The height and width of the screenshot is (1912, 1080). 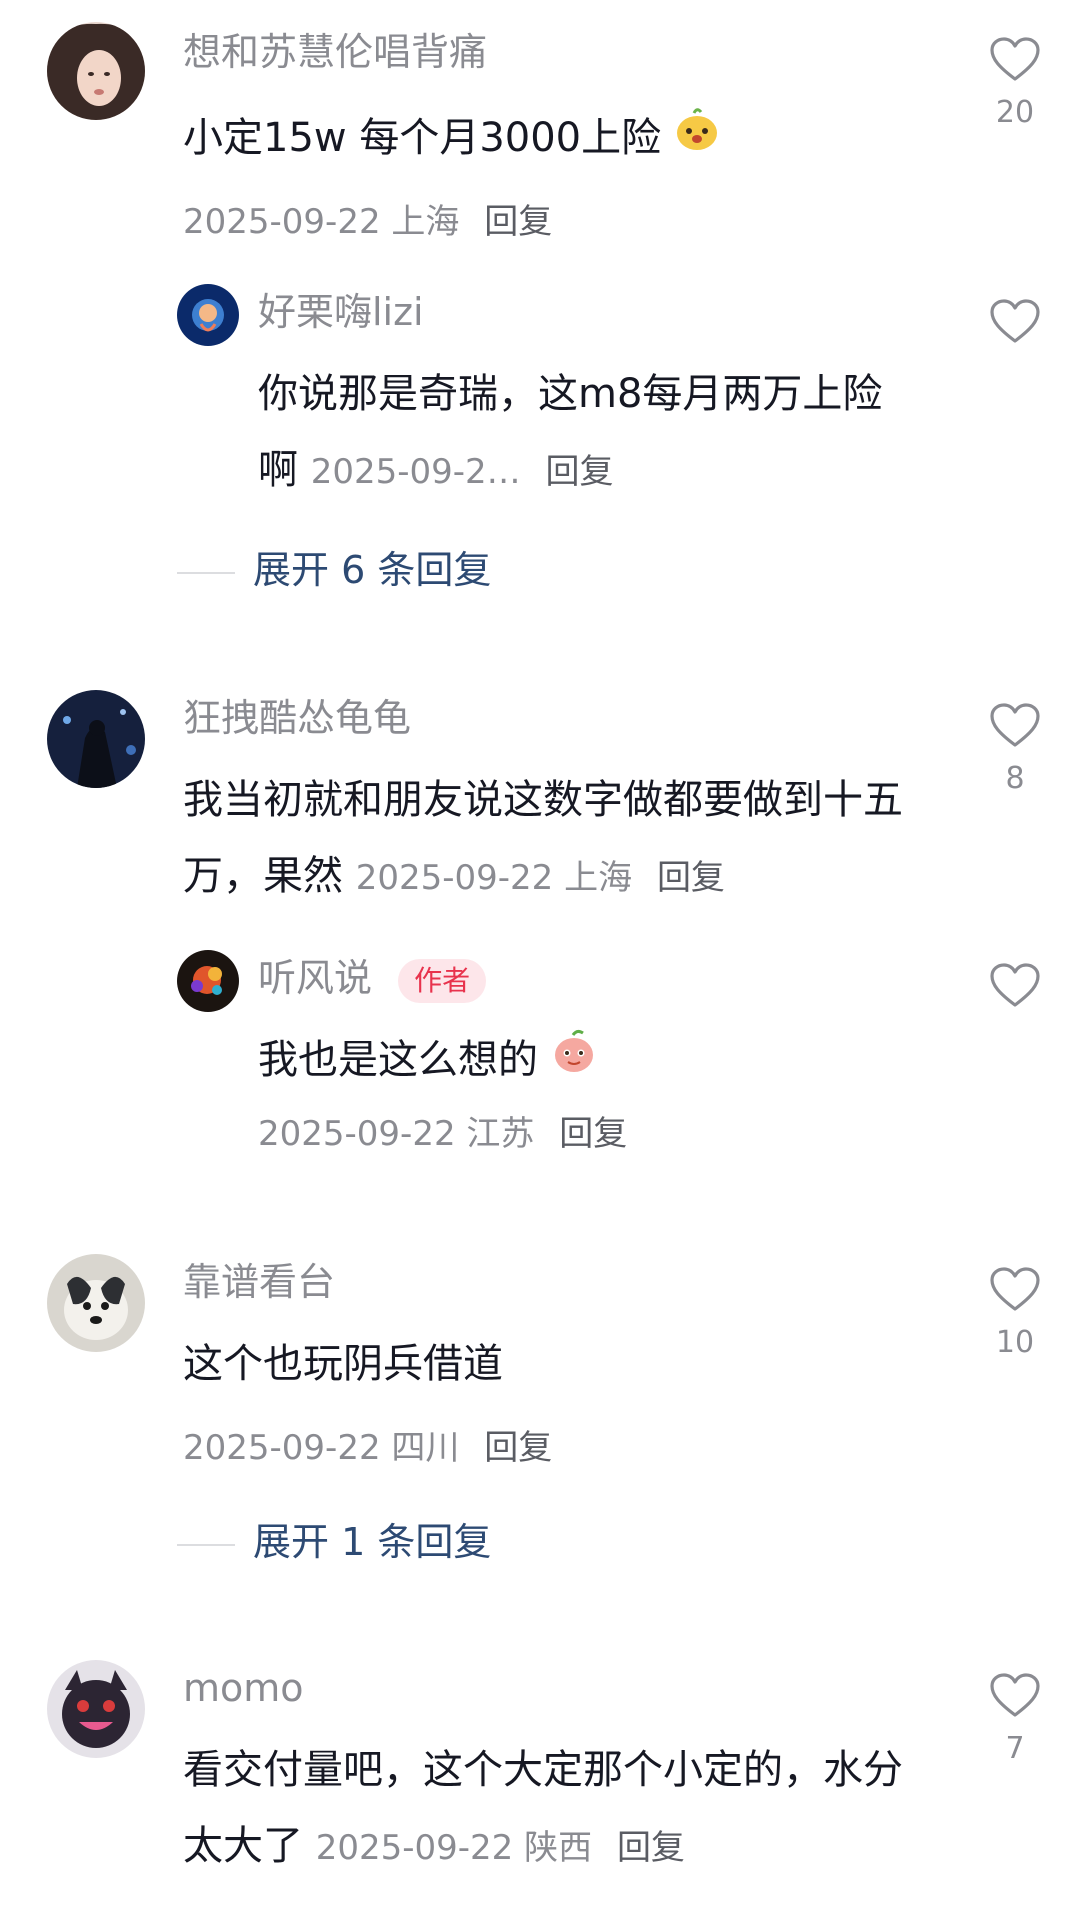 I want to click on like-count: 20, so click(x=1015, y=112).